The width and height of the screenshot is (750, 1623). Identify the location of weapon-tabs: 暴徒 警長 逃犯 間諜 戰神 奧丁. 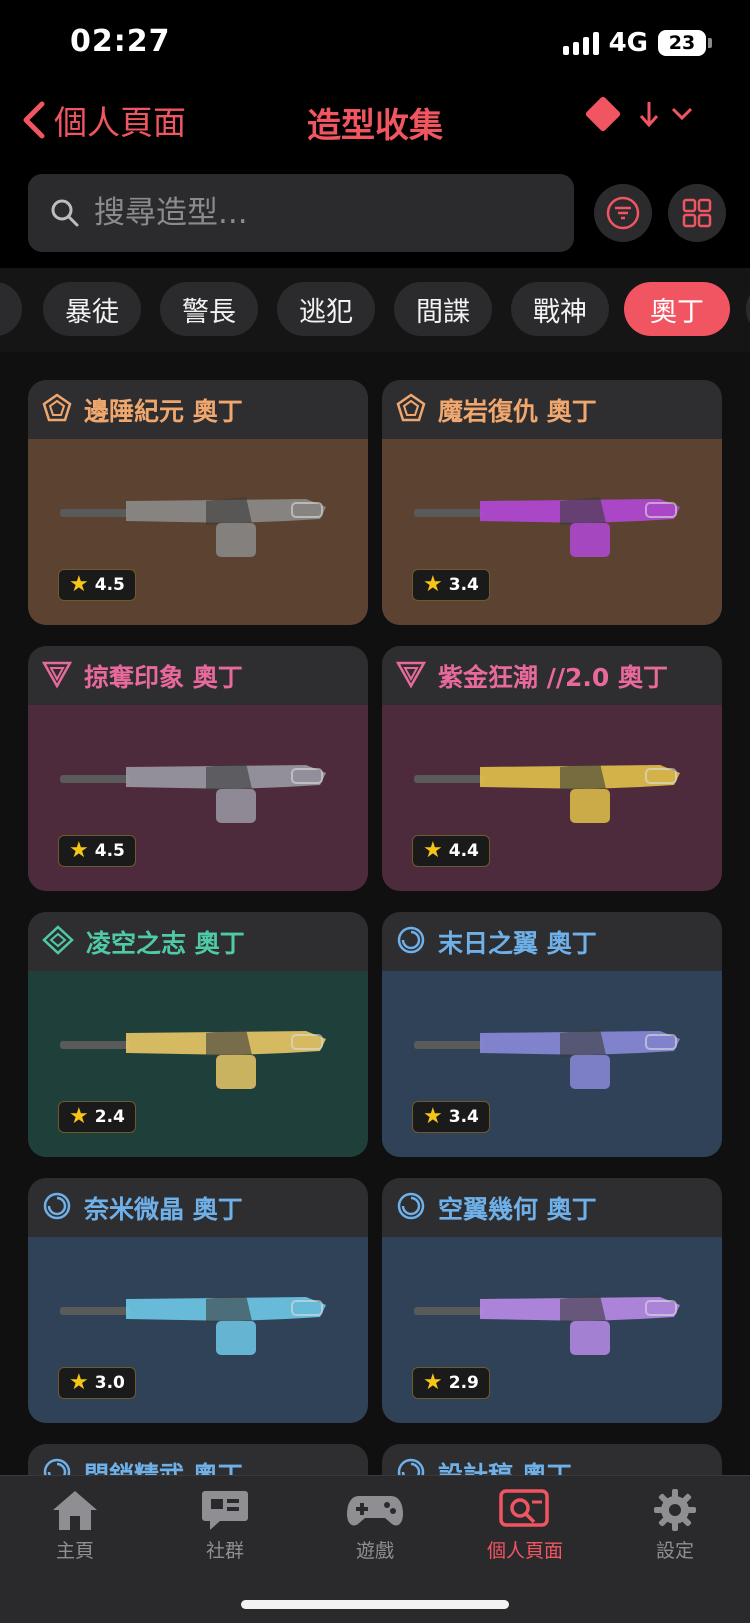
(375, 310).